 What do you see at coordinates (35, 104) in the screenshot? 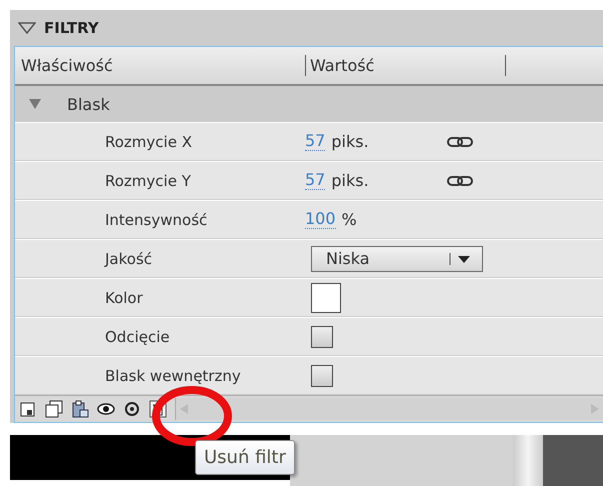
I see `expand-triangle-icon` at bounding box center [35, 104].